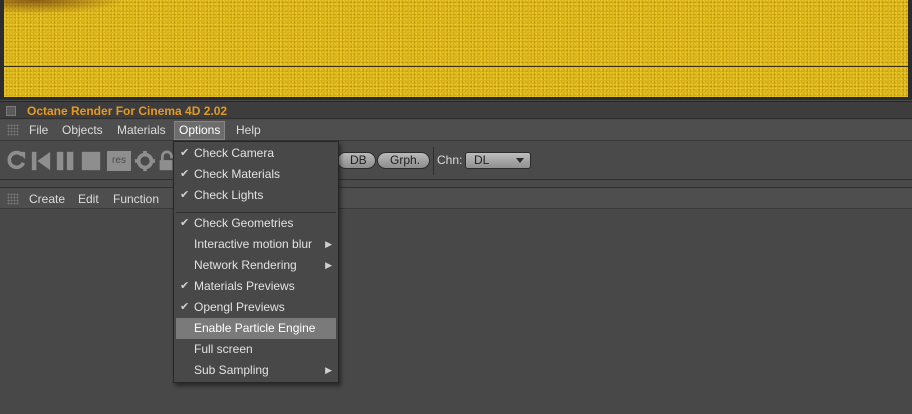 The image size is (912, 414). What do you see at coordinates (433, 161) in the screenshot?
I see `toolbar-separator` at bounding box center [433, 161].